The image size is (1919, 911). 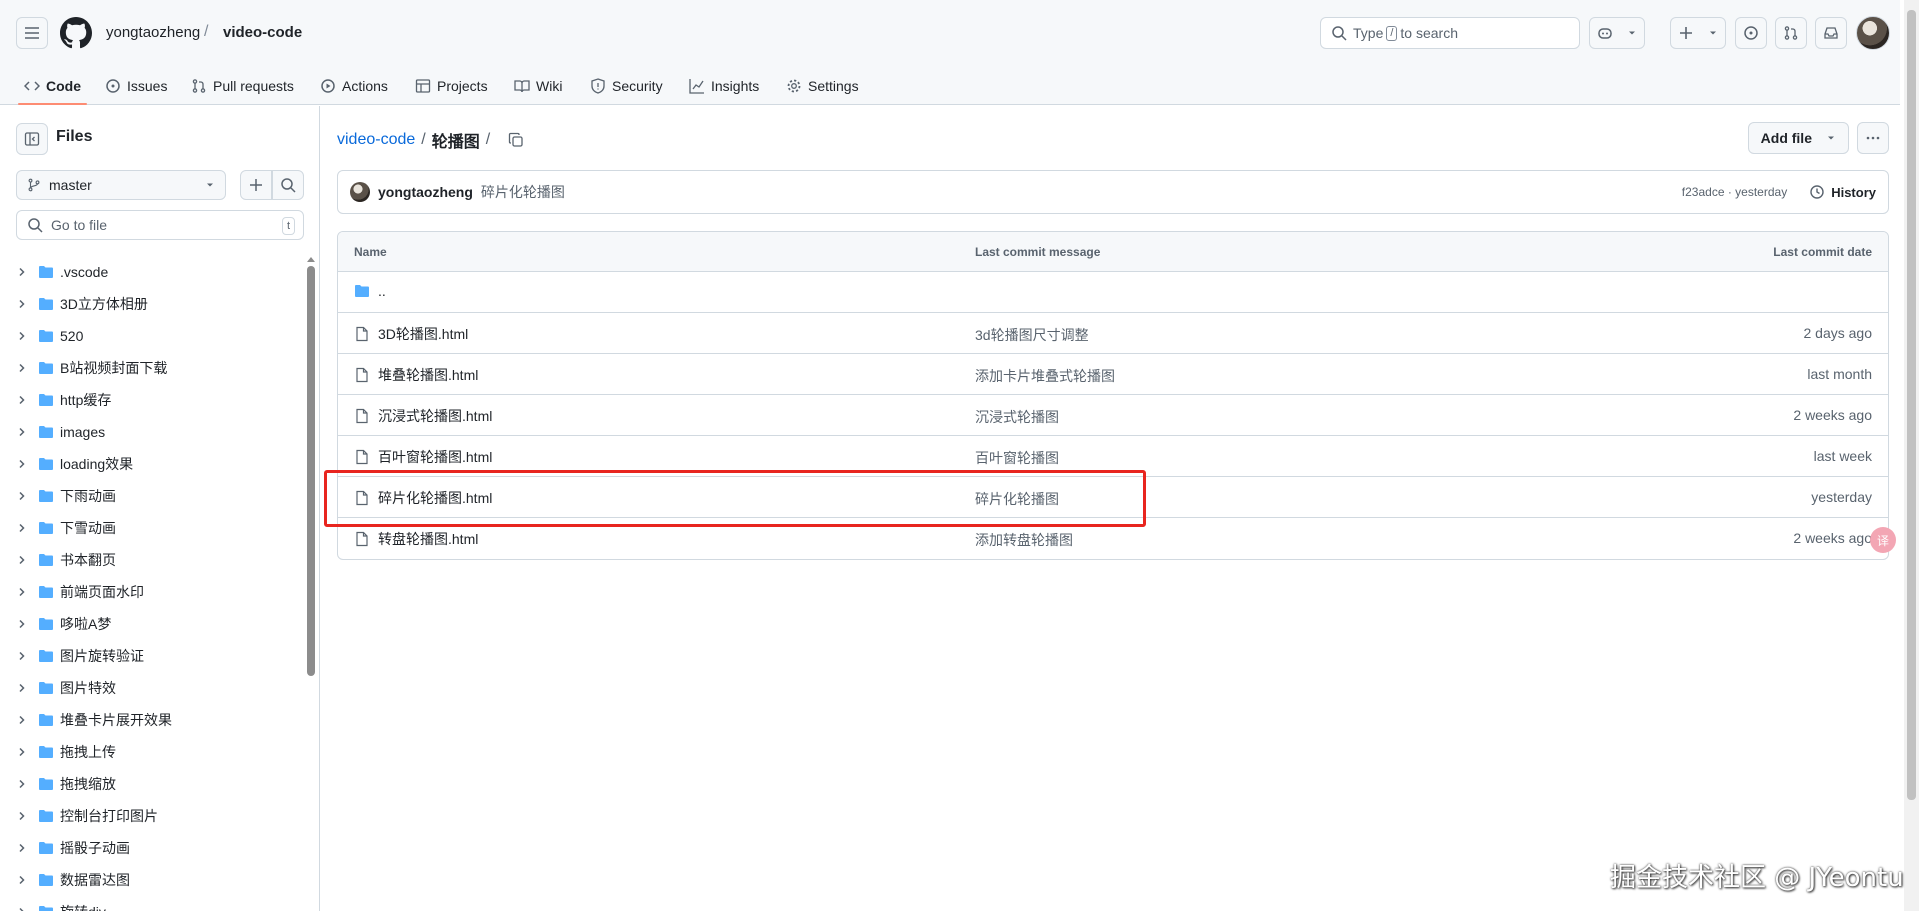 What do you see at coordinates (161, 903) in the screenshot?
I see `tree-item: 旋转div` at bounding box center [161, 903].